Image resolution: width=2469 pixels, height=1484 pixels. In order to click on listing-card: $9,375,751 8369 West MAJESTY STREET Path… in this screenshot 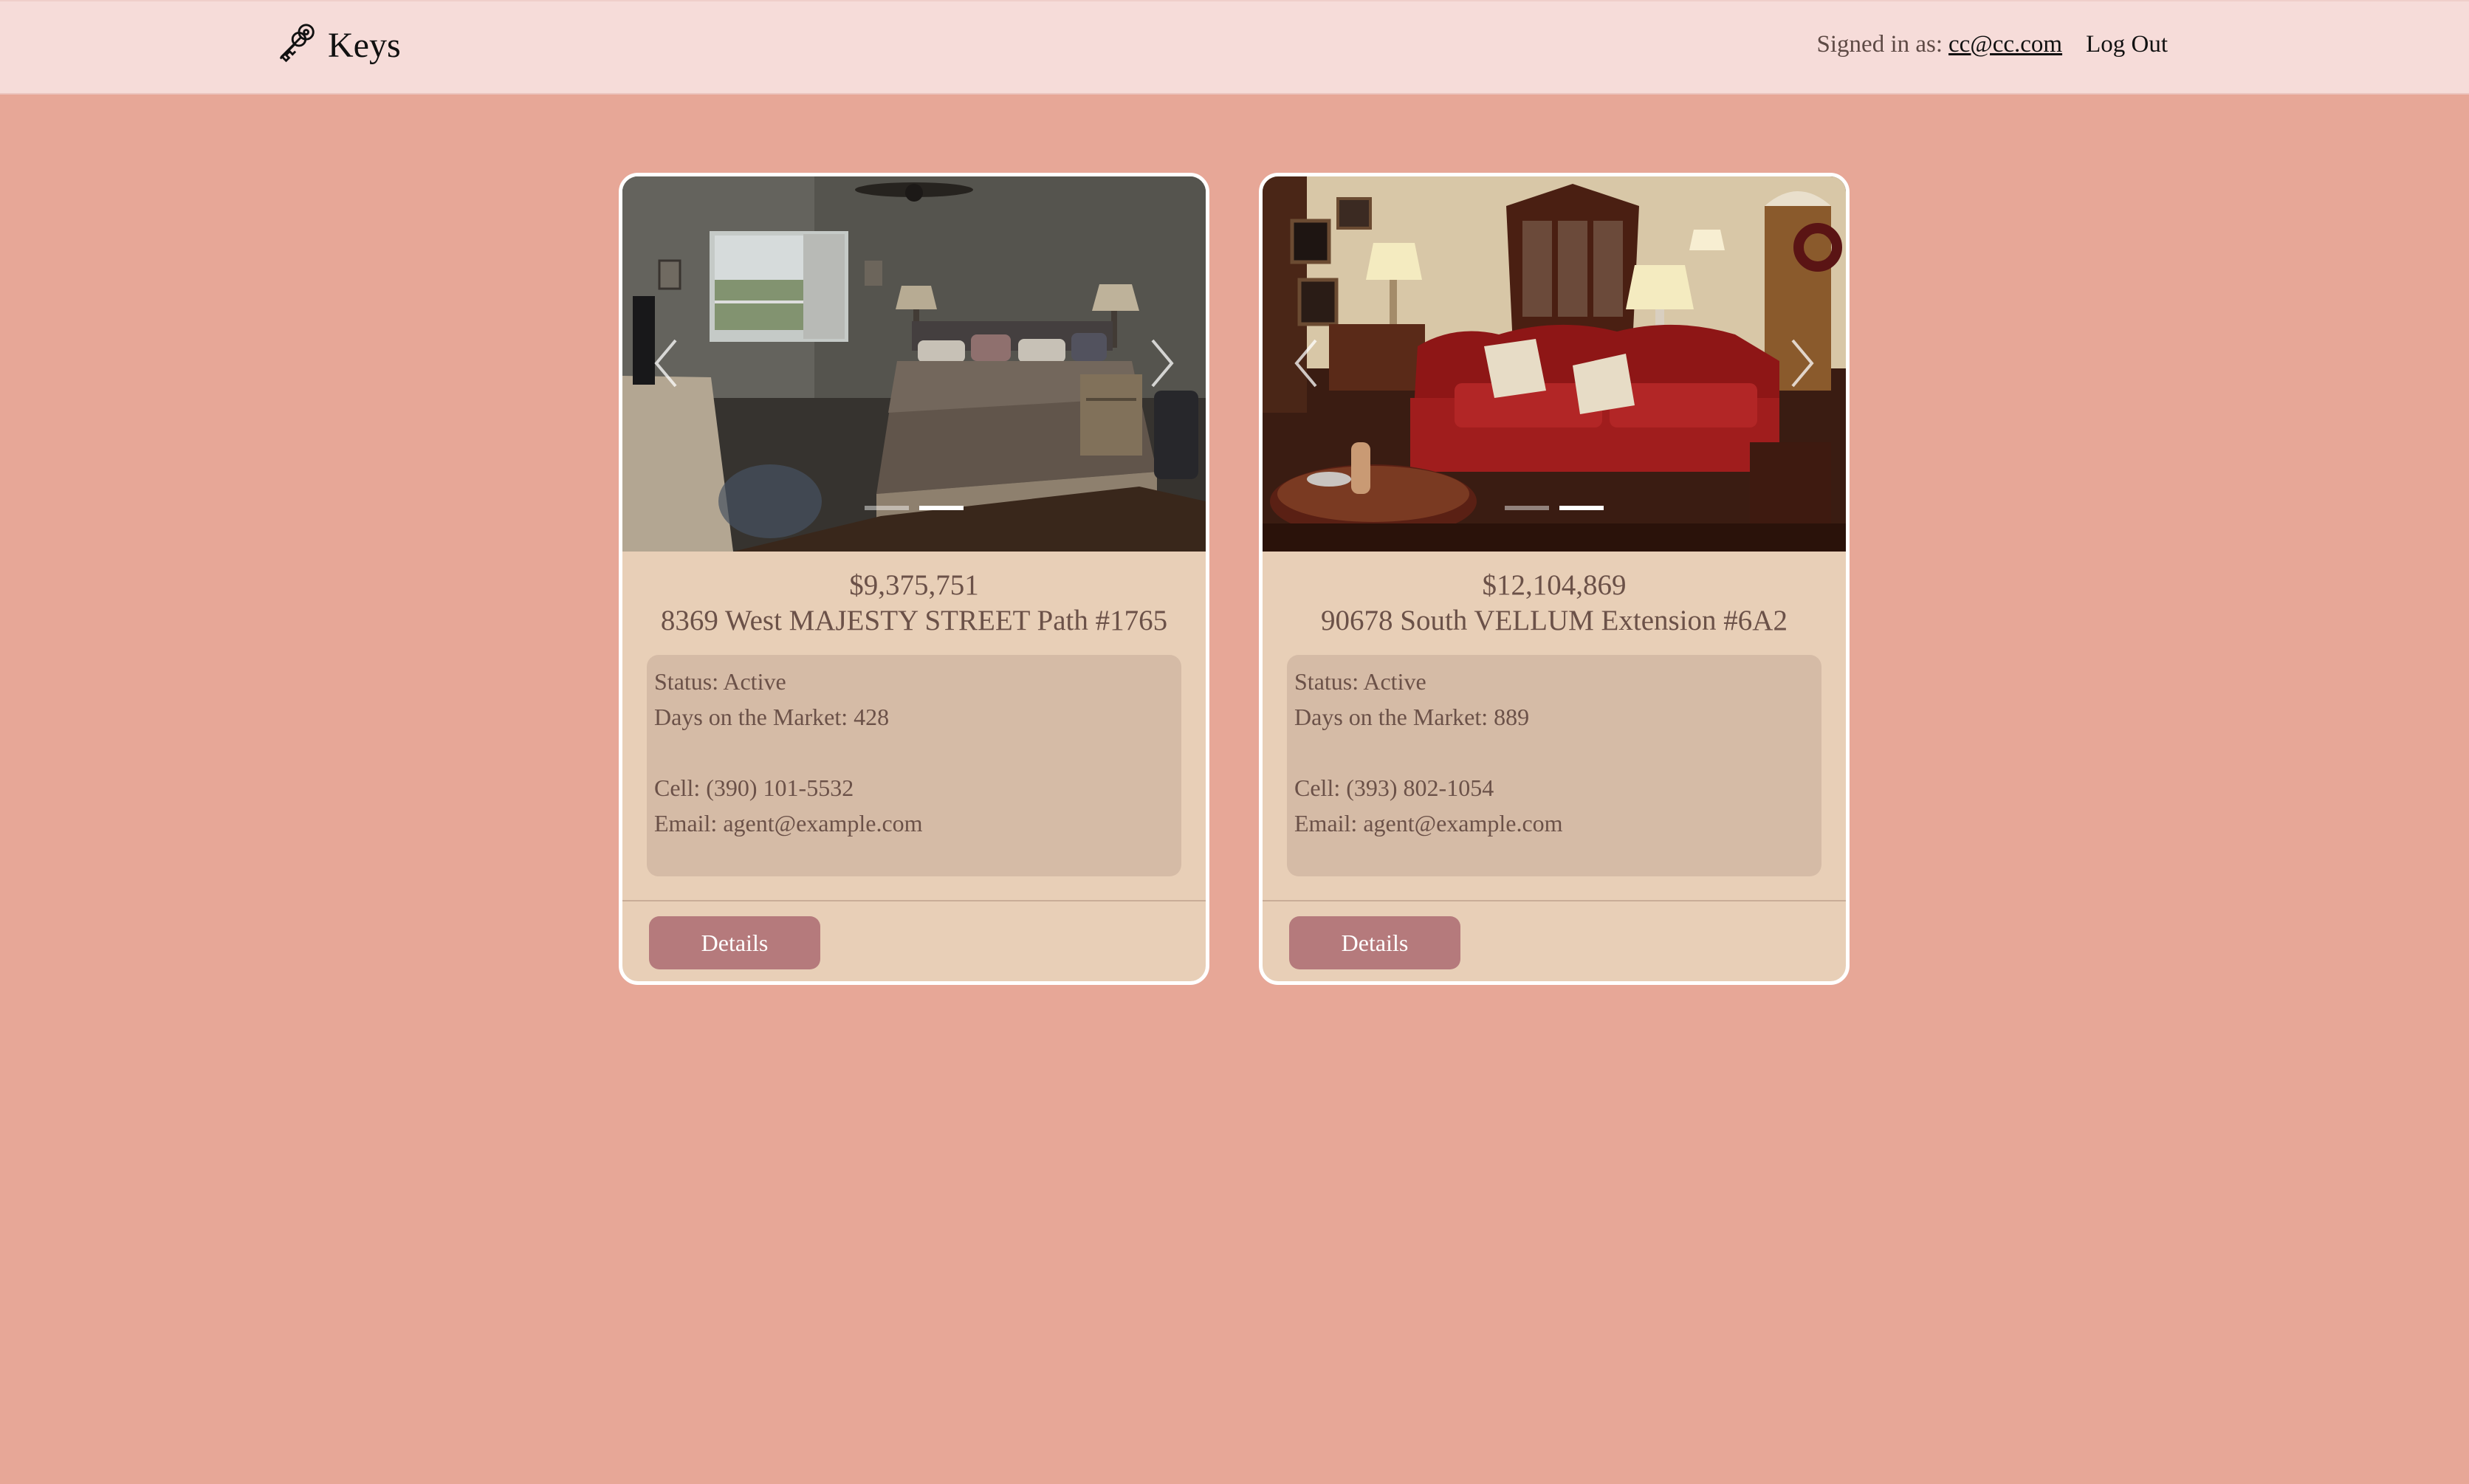, I will do `click(914, 579)`.